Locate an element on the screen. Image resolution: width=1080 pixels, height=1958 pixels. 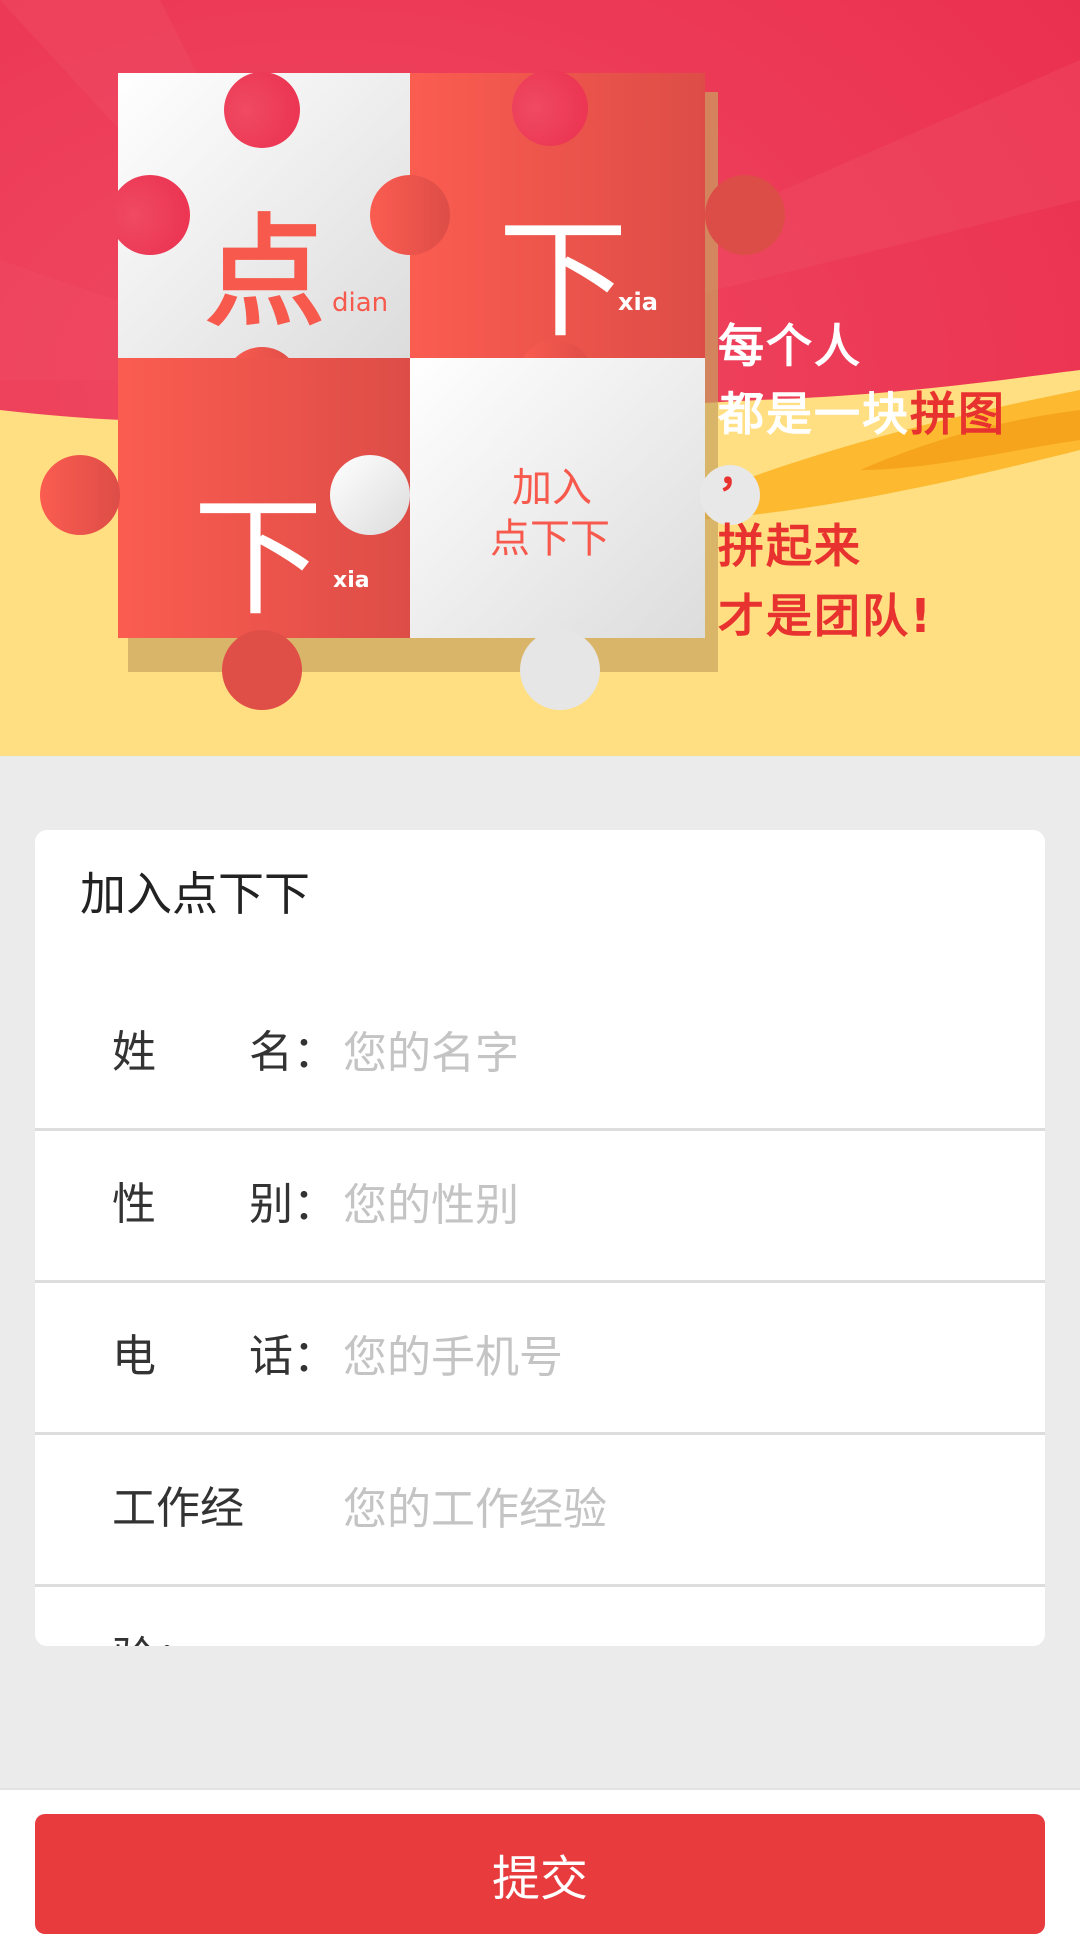
gender-row: 性 别： is located at coordinates (540, 1206).